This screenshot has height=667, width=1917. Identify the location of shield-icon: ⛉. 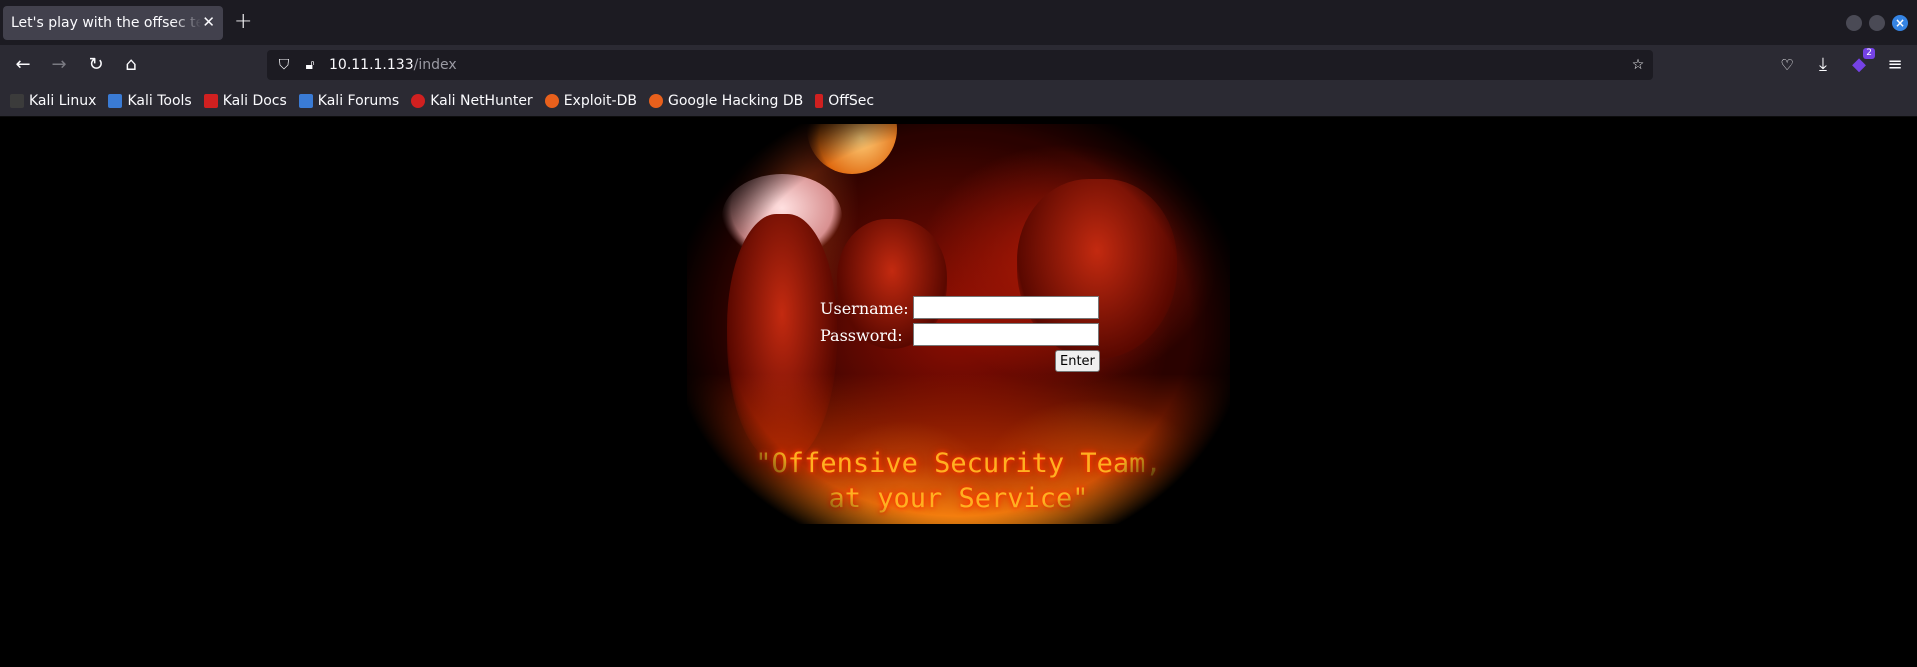
(284, 65).